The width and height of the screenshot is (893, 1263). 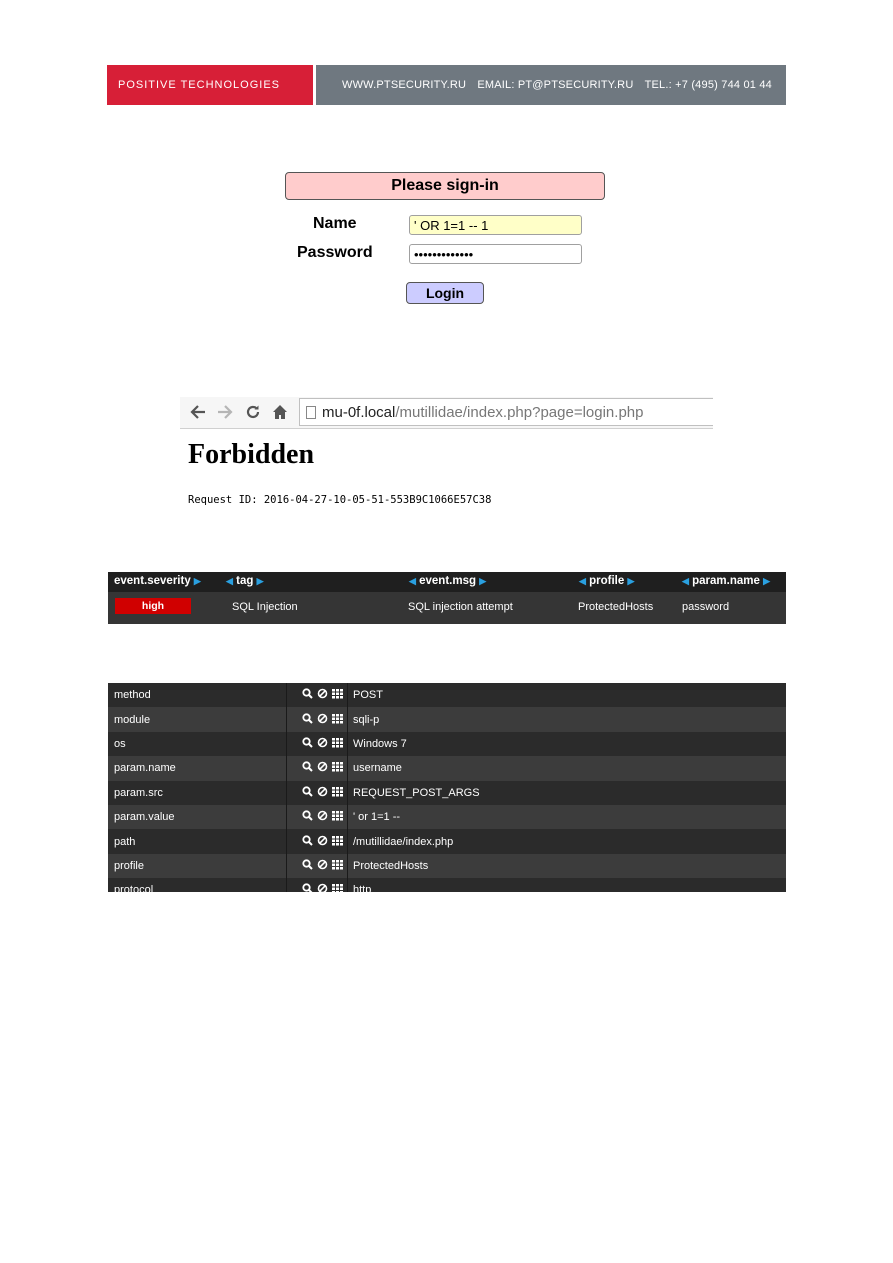 What do you see at coordinates (519, 412) in the screenshot?
I see `url-path: /mutillidae/index.php?page=login.php` at bounding box center [519, 412].